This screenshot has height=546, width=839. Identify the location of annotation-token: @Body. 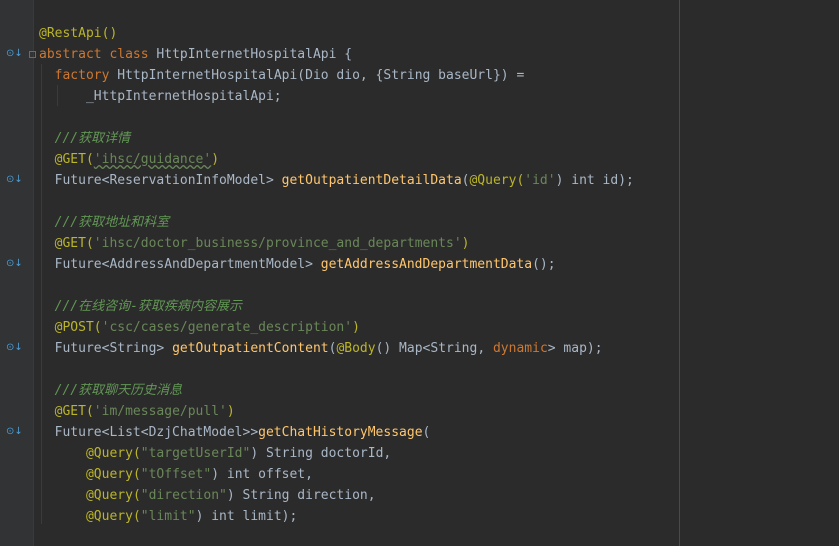
(356, 348).